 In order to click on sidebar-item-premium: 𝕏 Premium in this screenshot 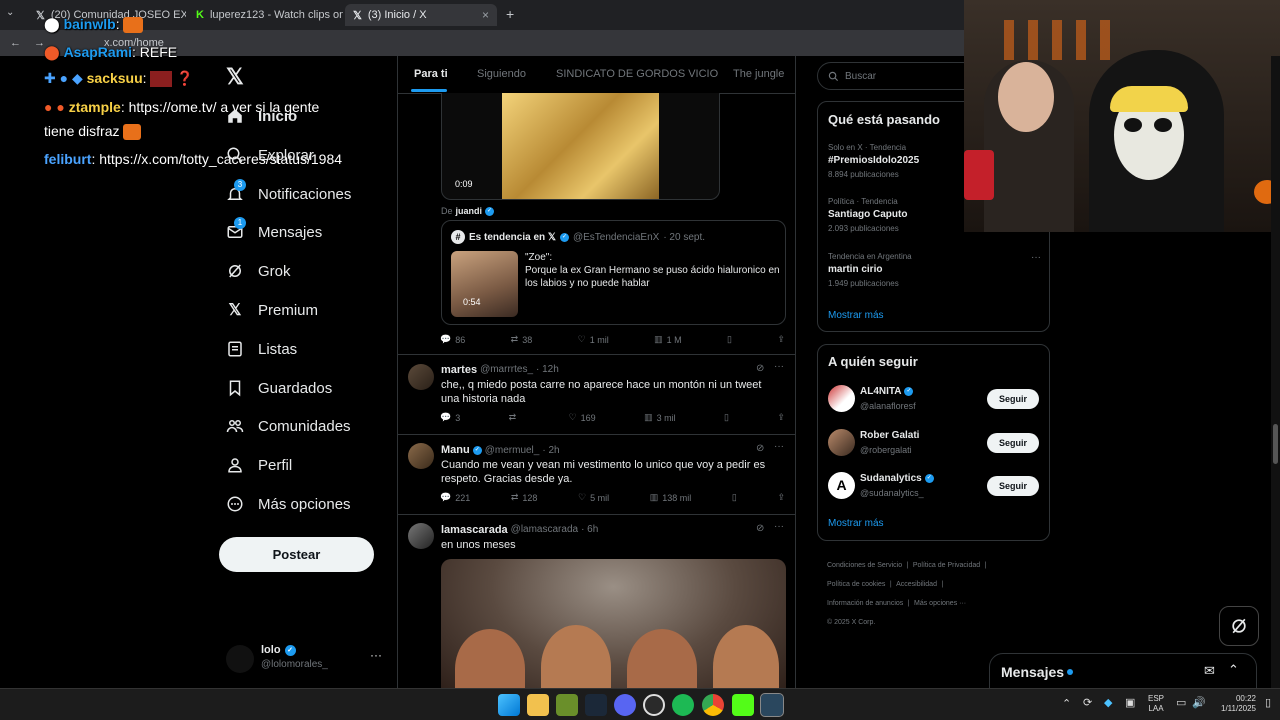, I will do `click(272, 310)`.